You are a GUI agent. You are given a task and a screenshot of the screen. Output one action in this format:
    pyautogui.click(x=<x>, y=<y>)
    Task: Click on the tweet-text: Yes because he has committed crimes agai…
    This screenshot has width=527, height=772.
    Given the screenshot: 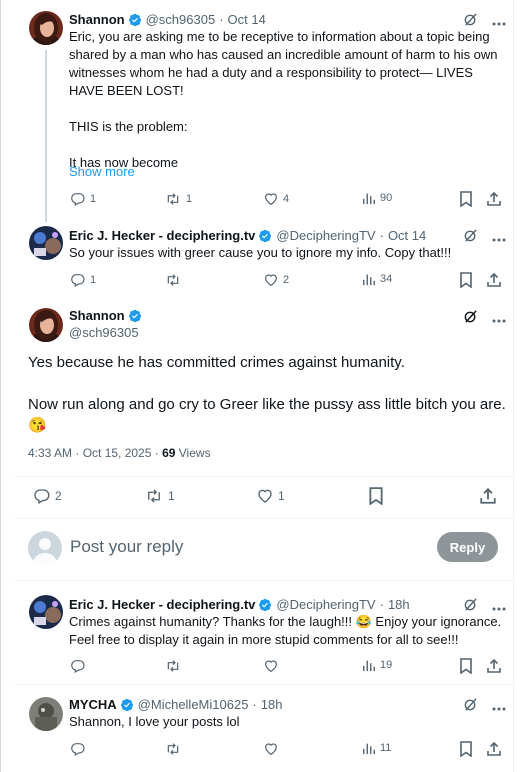 What is the action you would take?
    pyautogui.click(x=267, y=383)
    